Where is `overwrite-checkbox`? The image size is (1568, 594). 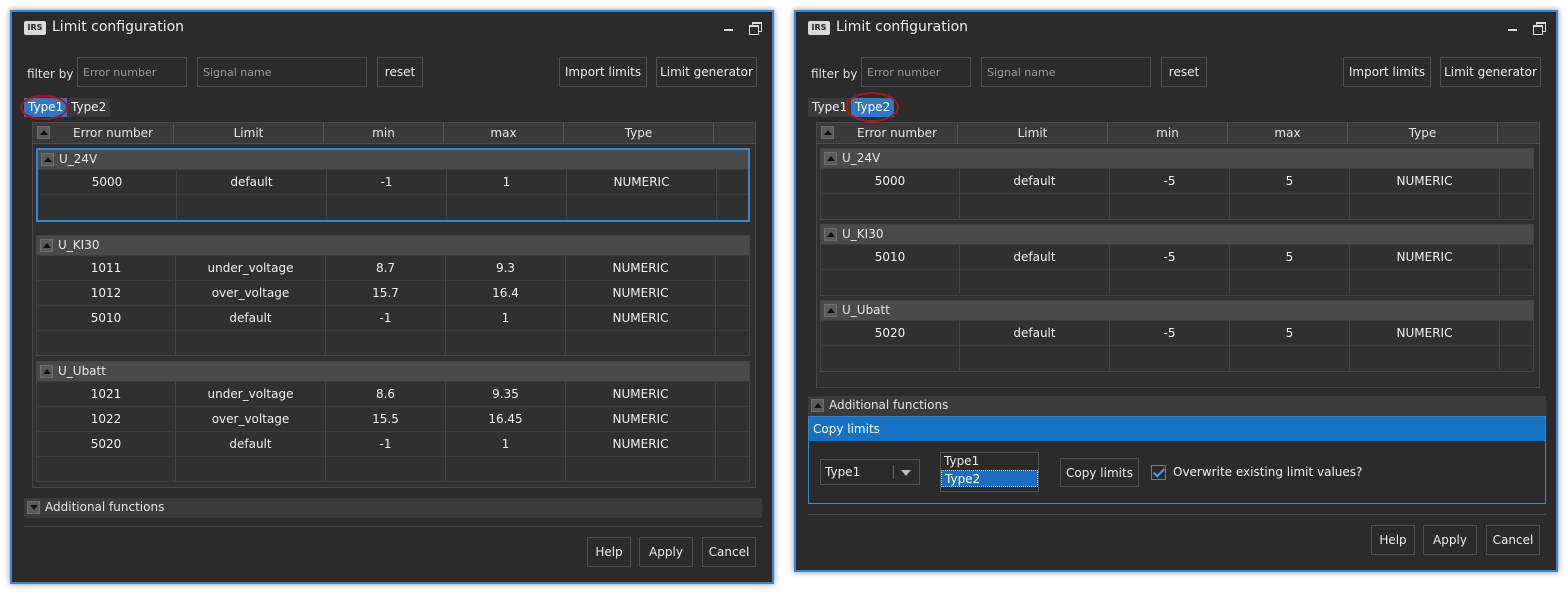
overwrite-checkbox is located at coordinates (1158, 472).